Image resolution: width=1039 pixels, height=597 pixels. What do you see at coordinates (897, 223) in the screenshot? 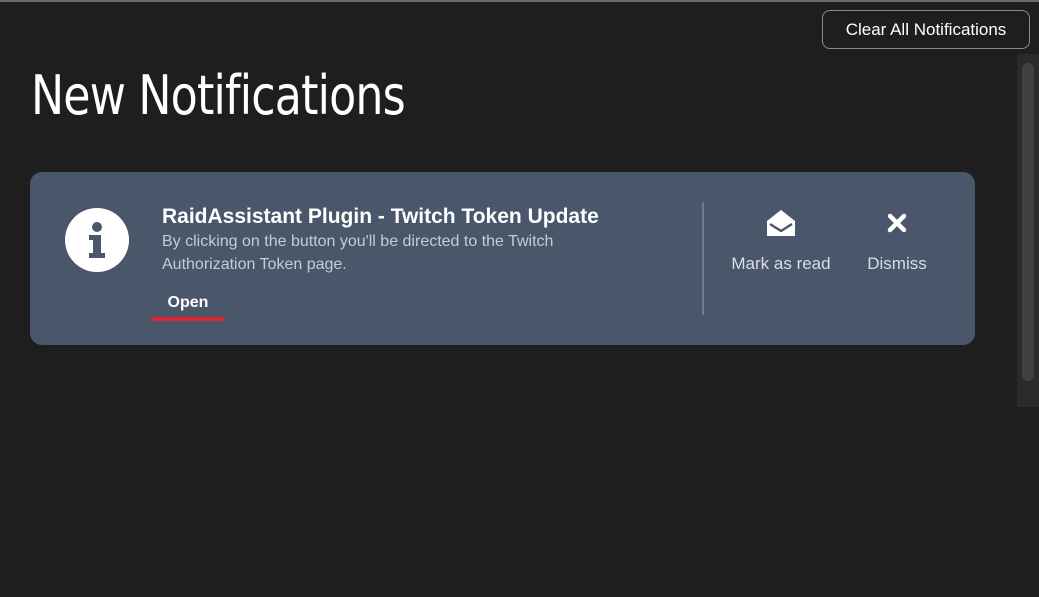
I see `close-icon` at bounding box center [897, 223].